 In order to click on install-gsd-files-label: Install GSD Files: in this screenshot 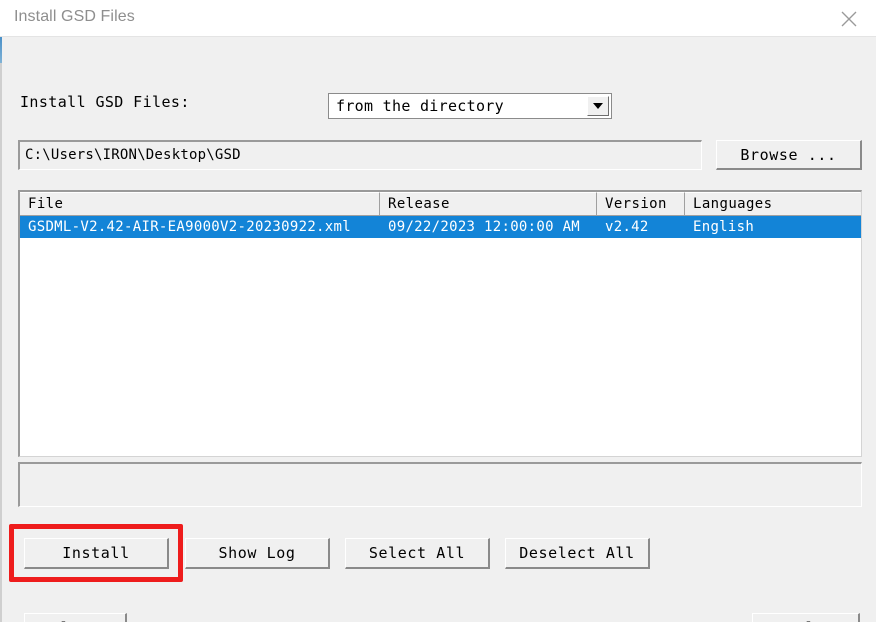, I will do `click(105, 102)`.